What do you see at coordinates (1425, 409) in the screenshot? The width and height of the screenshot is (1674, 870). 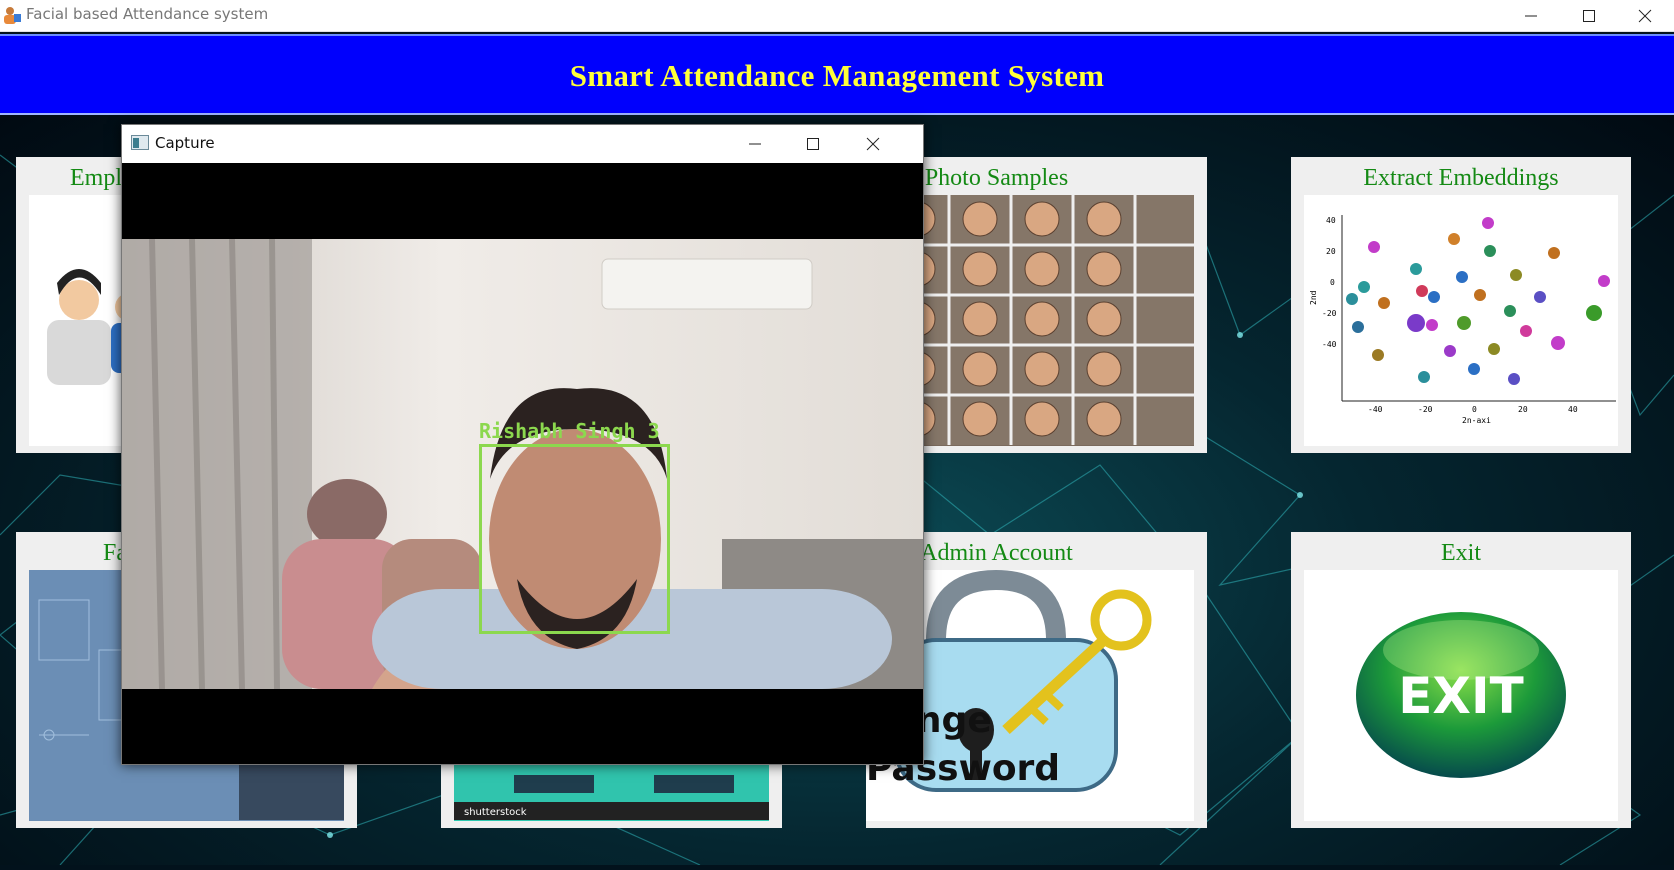 I see `x-tick-m20: -20` at bounding box center [1425, 409].